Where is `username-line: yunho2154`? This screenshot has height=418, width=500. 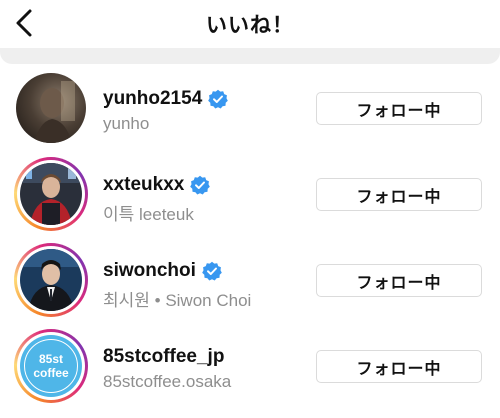 username-line: yunho2154 is located at coordinates (166, 99).